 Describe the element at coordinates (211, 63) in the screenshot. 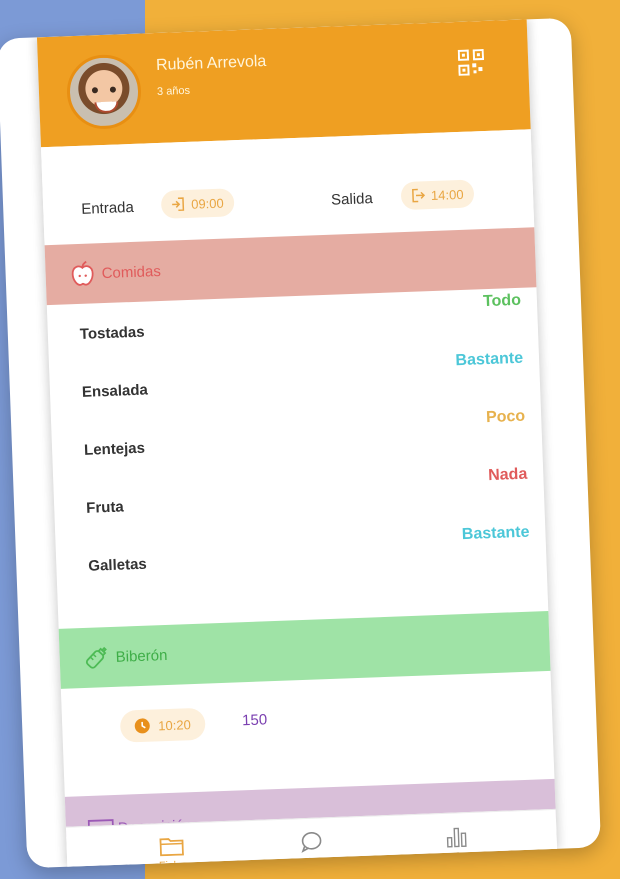

I see `child-name: Rubén Arrevola` at that location.